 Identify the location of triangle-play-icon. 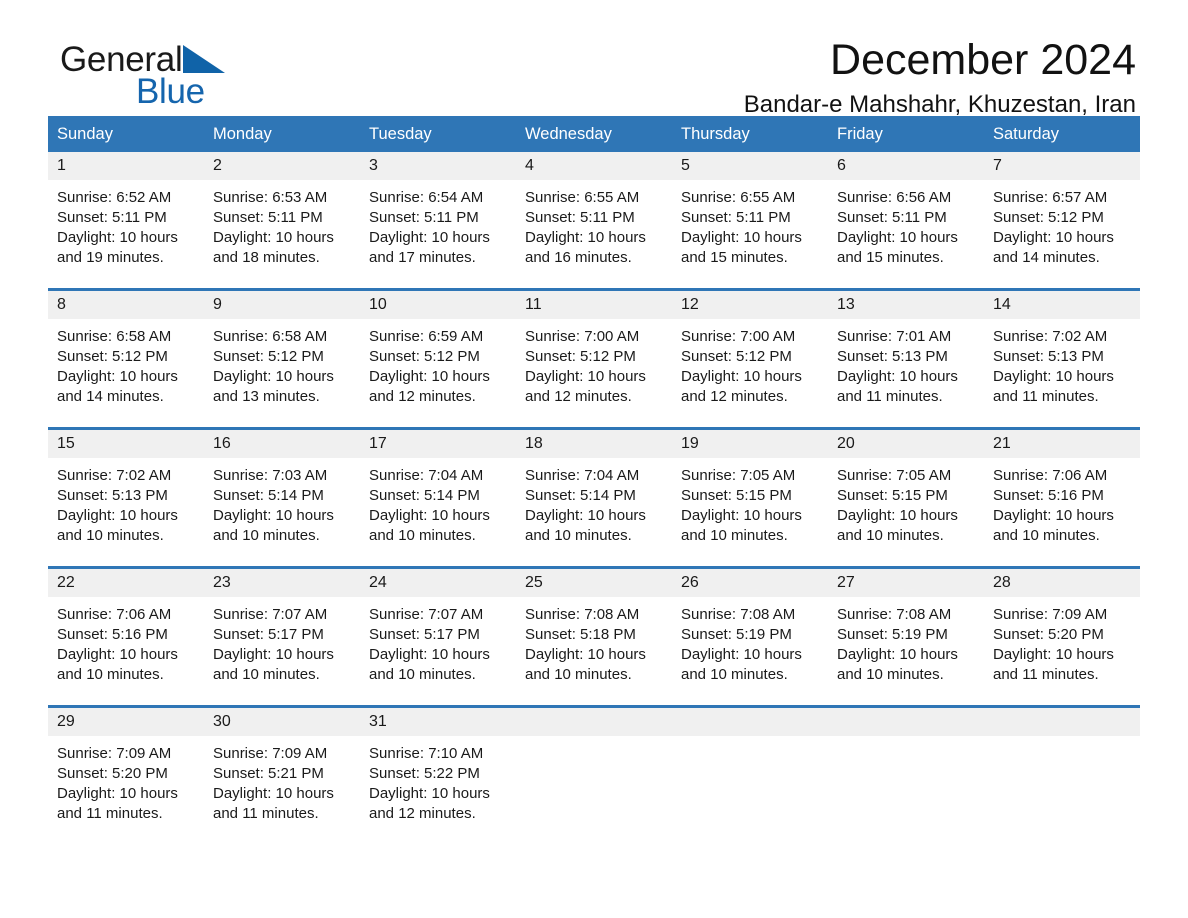
(204, 59).